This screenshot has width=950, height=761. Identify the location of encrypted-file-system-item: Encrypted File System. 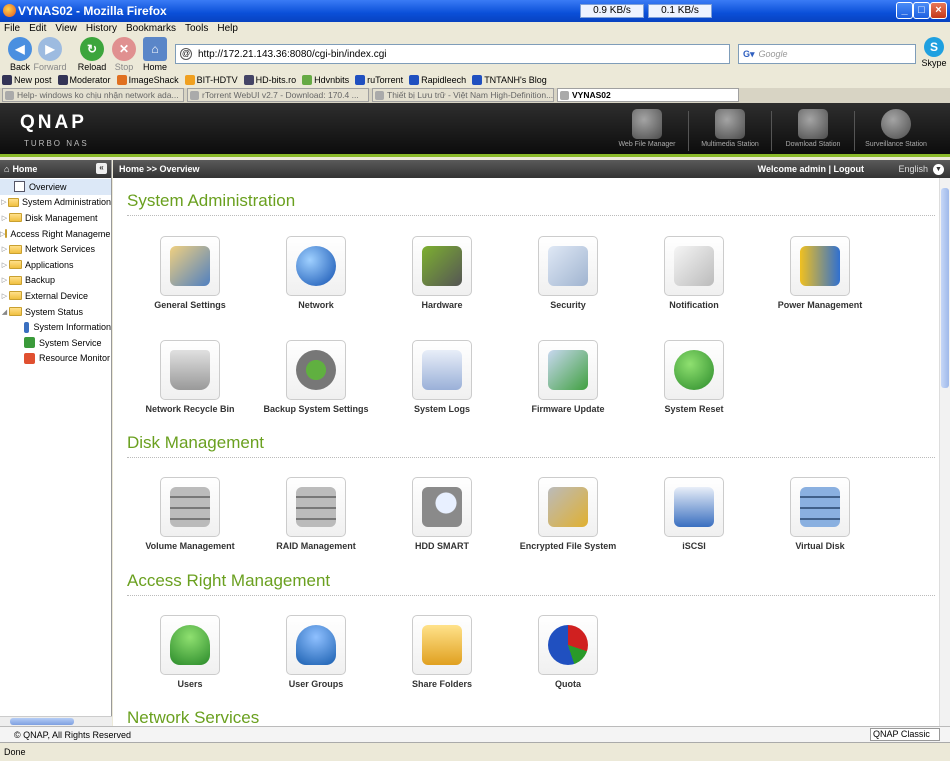
(568, 514).